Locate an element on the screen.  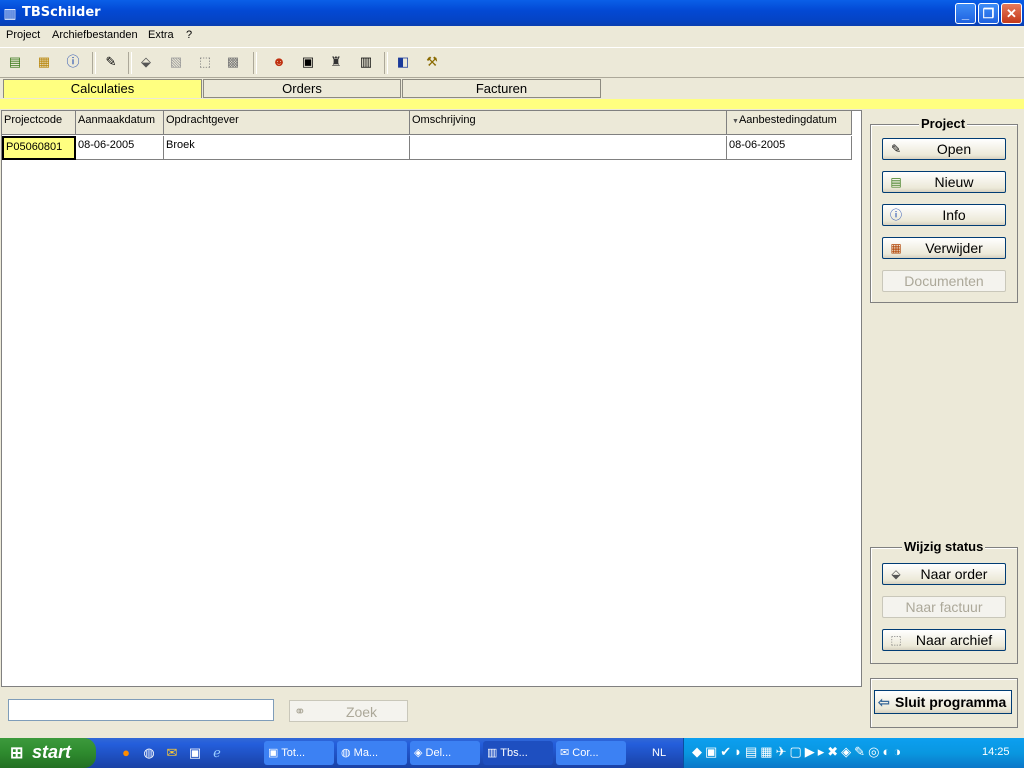
binoculars-icon: ⚭ is located at coordinates (300, 711).